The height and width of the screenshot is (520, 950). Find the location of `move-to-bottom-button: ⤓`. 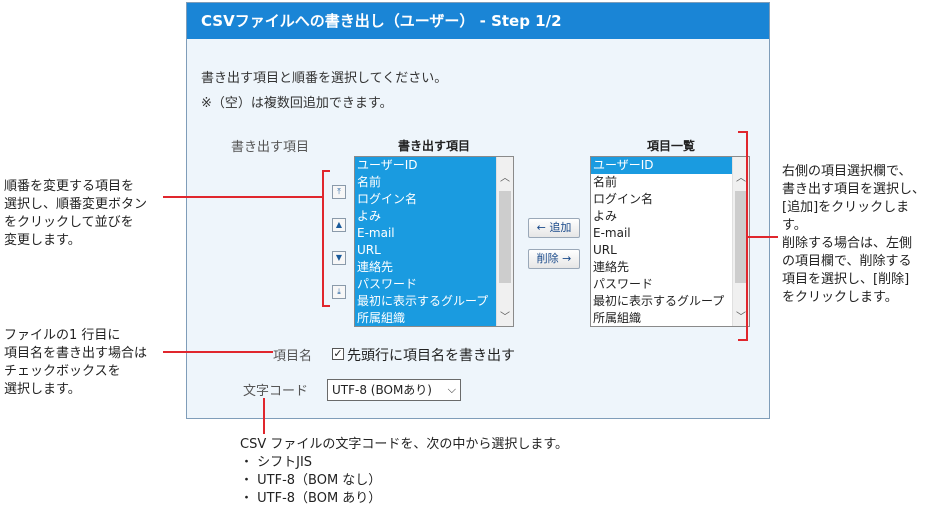

move-to-bottom-button: ⤓ is located at coordinates (339, 292).